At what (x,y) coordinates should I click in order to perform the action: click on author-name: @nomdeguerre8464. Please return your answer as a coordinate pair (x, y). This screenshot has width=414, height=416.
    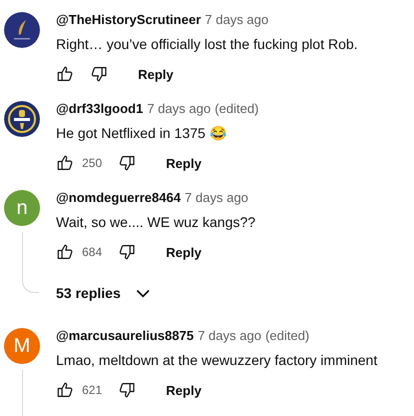
    Looking at the image, I should click on (118, 198).